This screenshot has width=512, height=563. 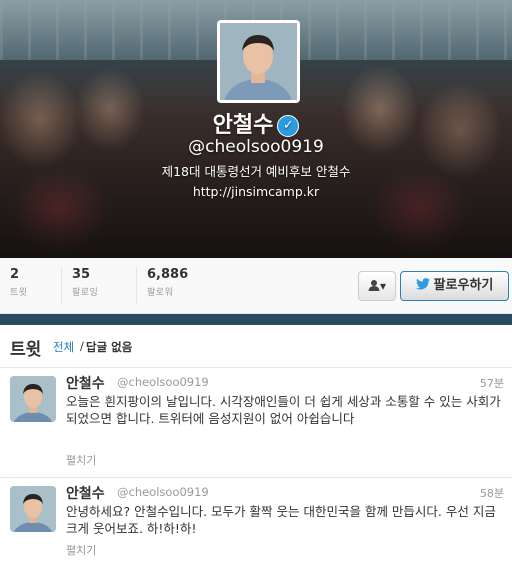 I want to click on stat-followers-count: 6,886, so click(x=168, y=274).